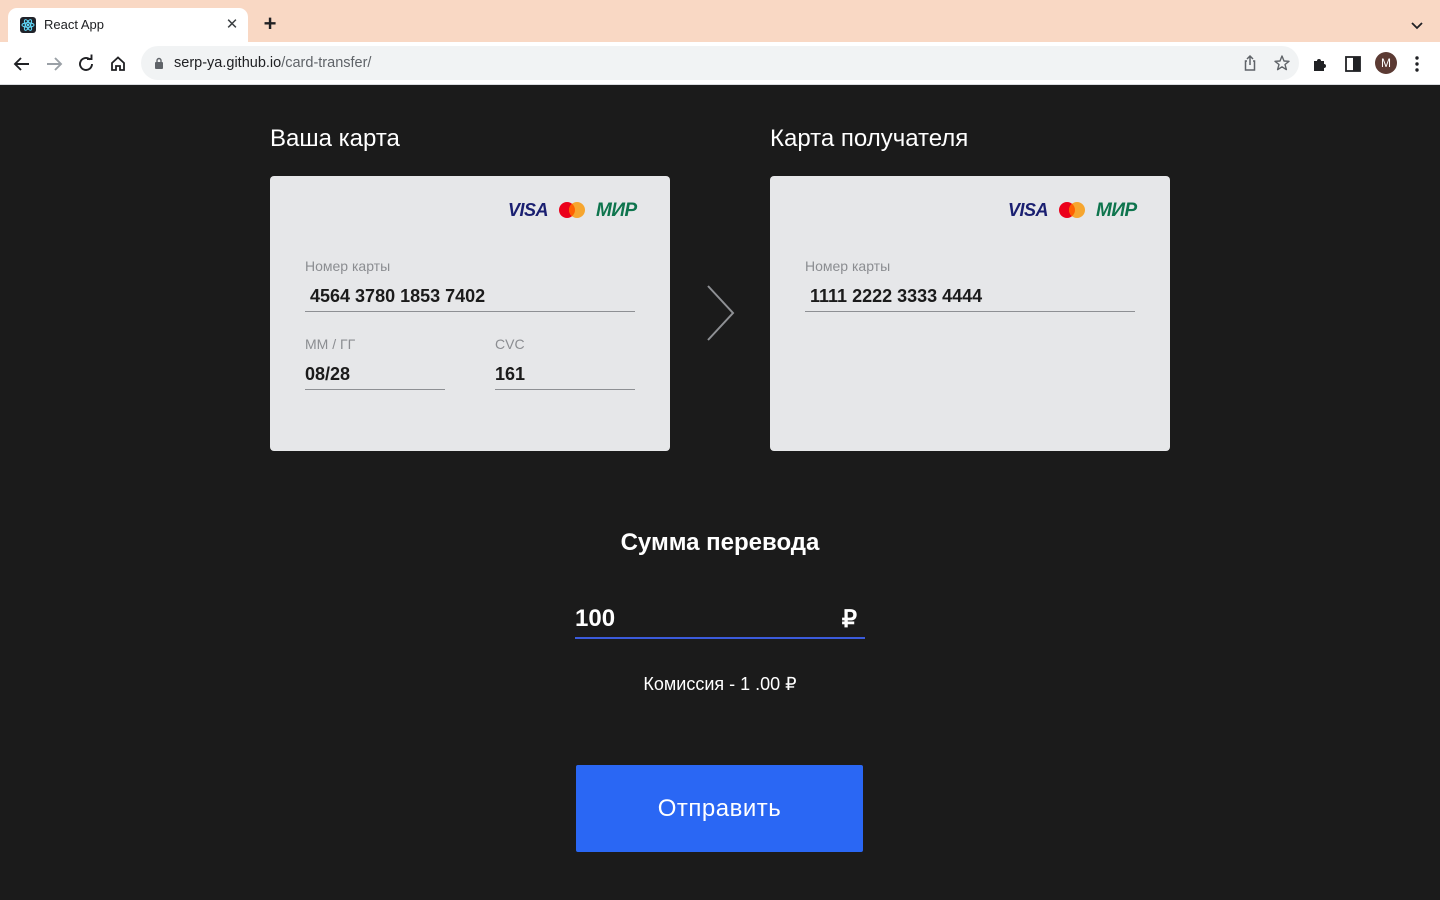 Image resolution: width=1440 pixels, height=900 pixels. I want to click on expiry-input: 08/28, so click(375, 375).